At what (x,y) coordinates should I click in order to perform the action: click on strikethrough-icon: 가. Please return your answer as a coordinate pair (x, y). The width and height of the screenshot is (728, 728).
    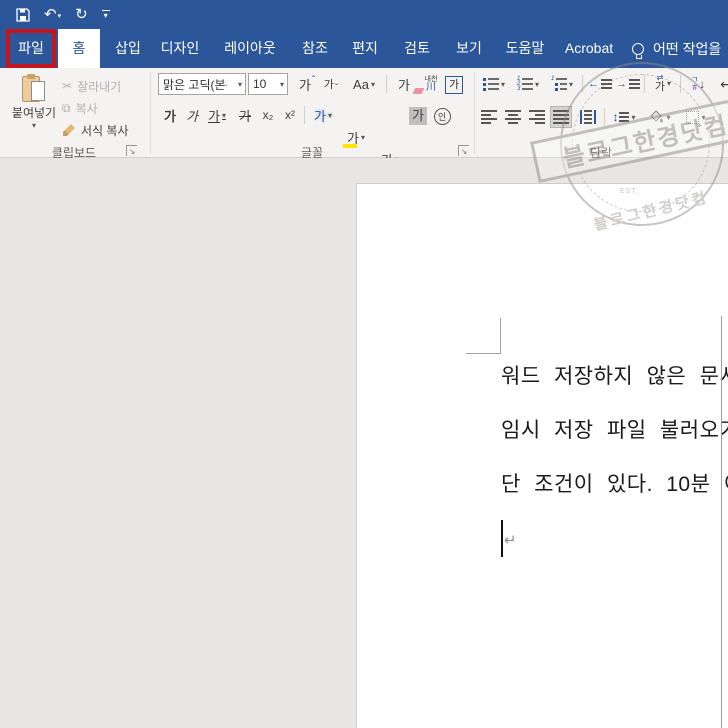
    Looking at the image, I should click on (245, 116).